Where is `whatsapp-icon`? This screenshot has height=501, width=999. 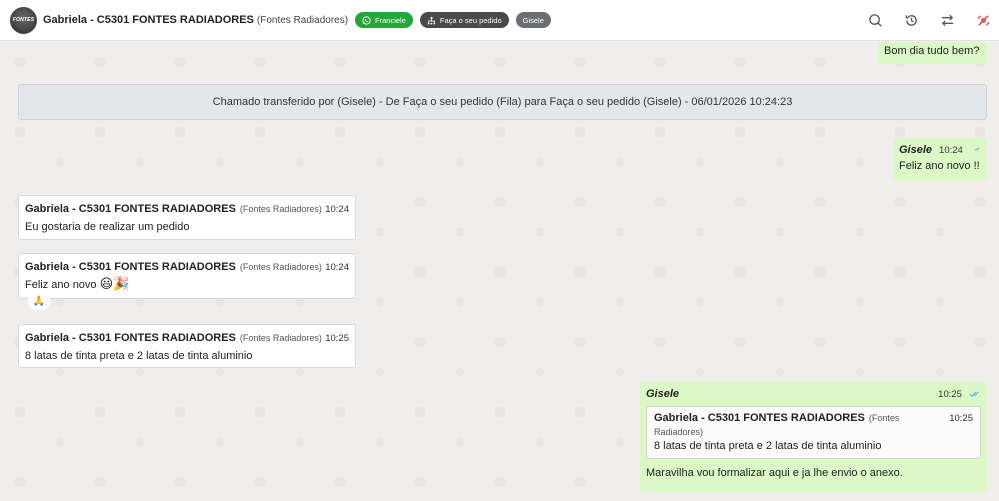
whatsapp-icon is located at coordinates (366, 20).